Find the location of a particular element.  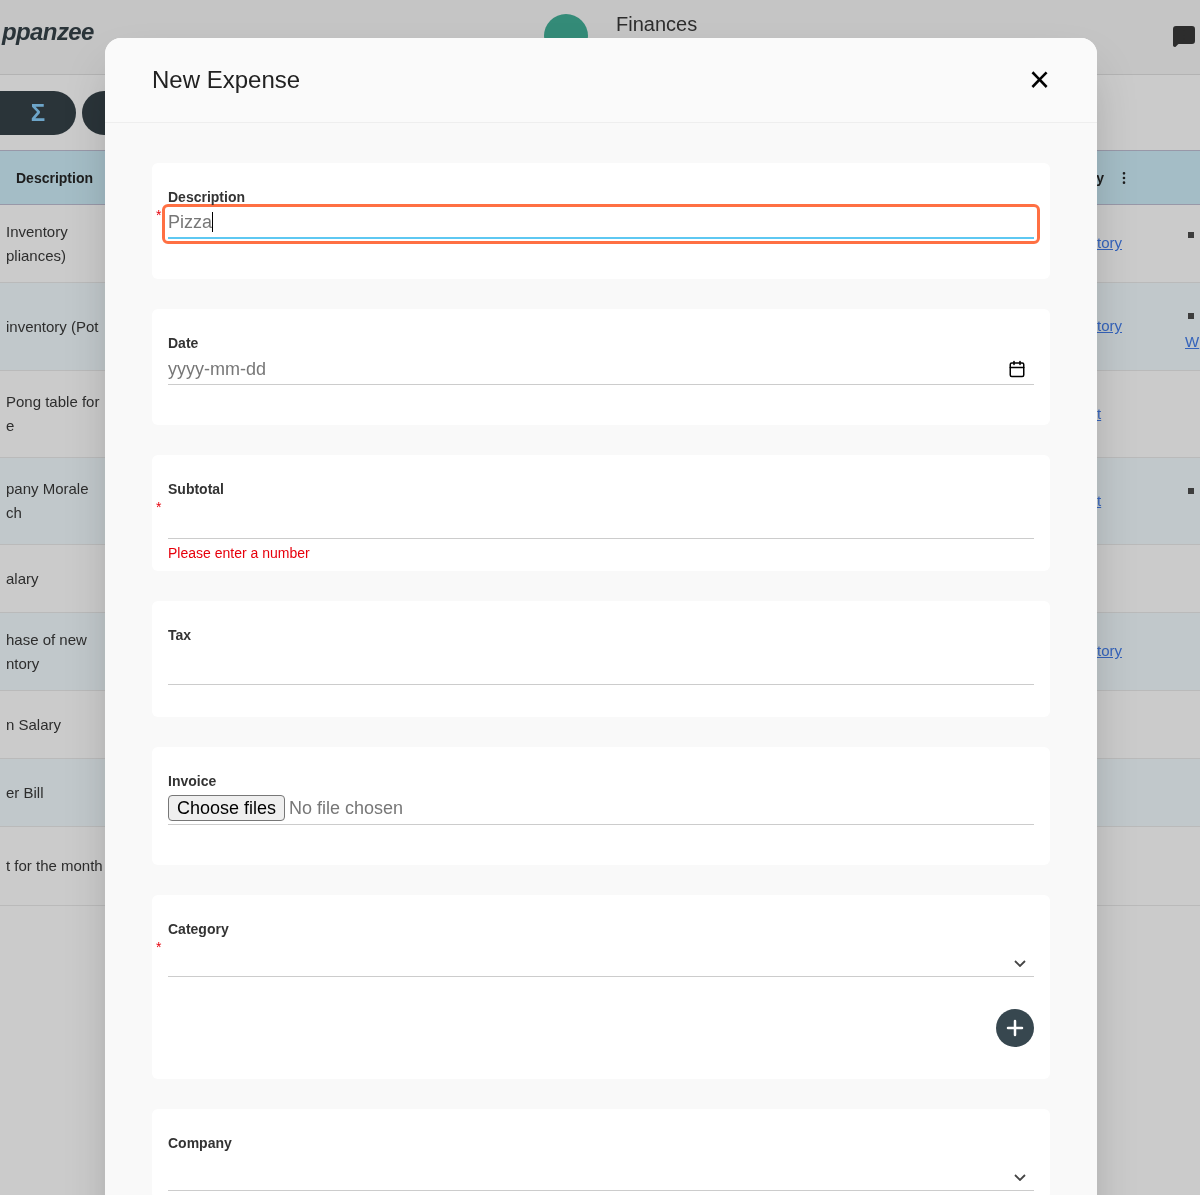

feedback-icon is located at coordinates (1184, 36).